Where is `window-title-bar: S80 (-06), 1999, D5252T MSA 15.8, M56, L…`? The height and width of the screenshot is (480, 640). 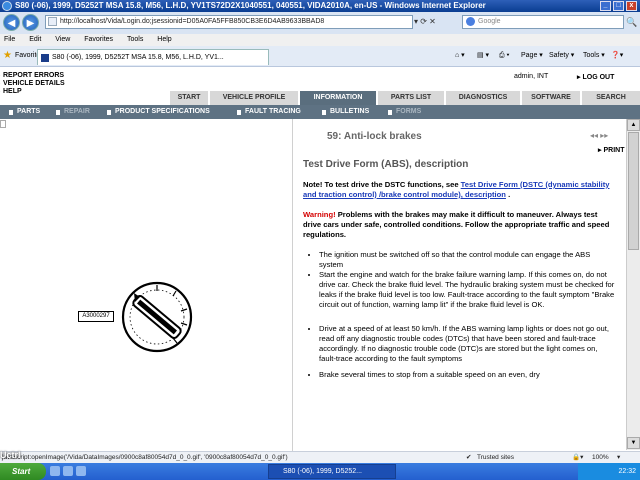
window-title-bar: S80 (-06), 1999, D5252T MSA 15.8, M56, L… is located at coordinates (320, 6).